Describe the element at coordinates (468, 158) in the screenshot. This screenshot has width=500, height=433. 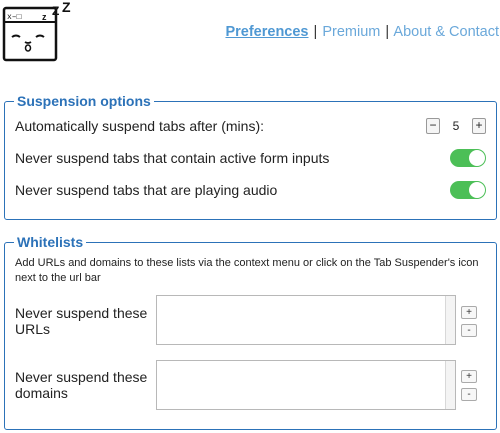
I see `form-inputs-toggle` at that location.